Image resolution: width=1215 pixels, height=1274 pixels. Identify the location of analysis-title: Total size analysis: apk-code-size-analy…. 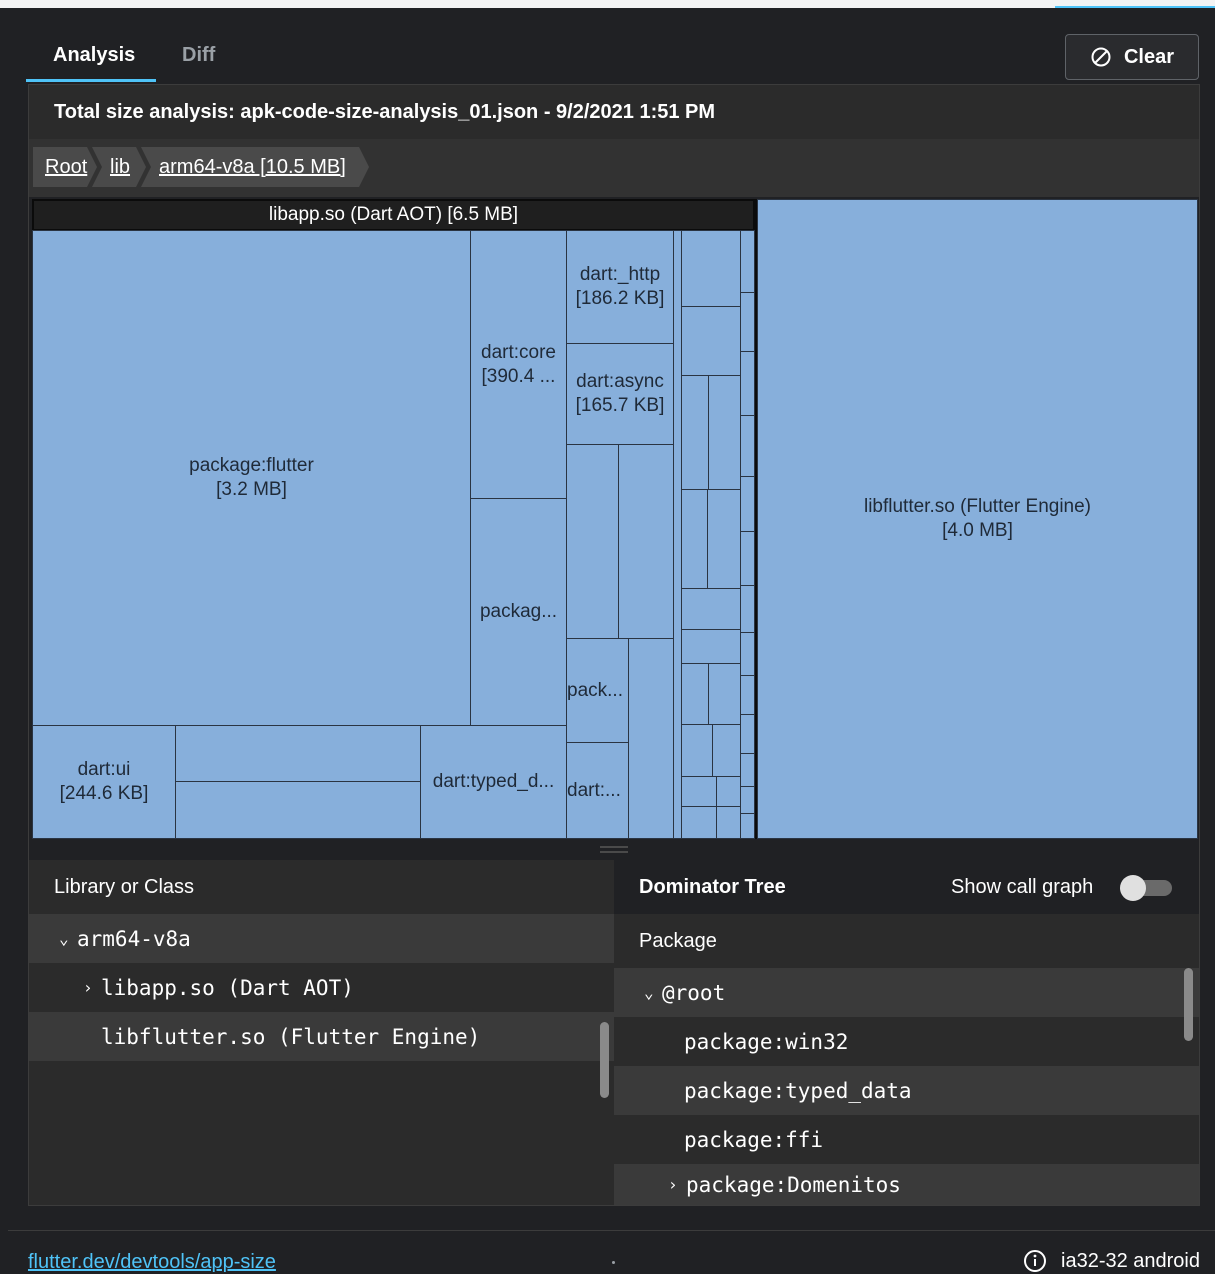
(385, 111).